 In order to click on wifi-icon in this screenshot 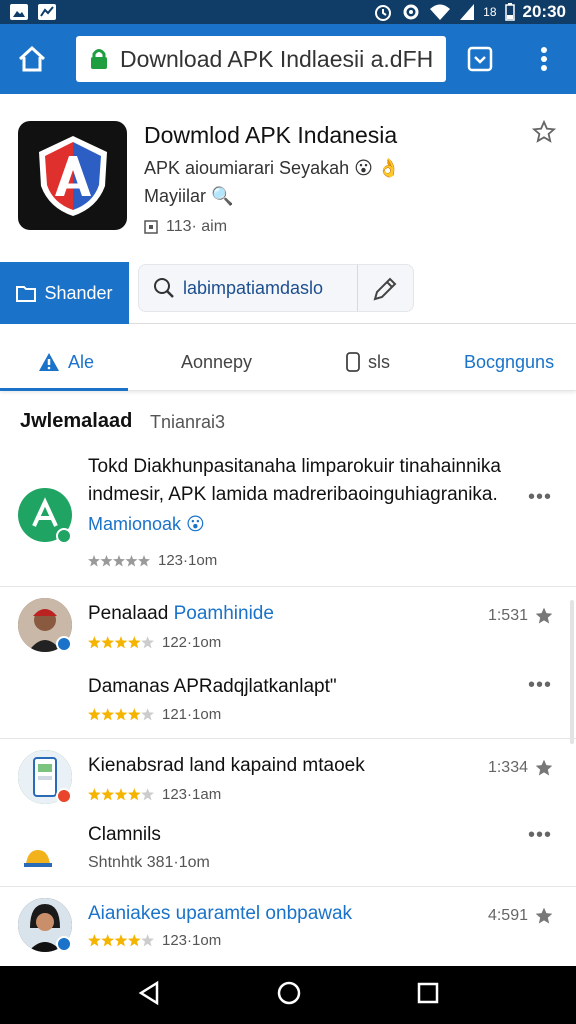, I will do `click(440, 12)`.